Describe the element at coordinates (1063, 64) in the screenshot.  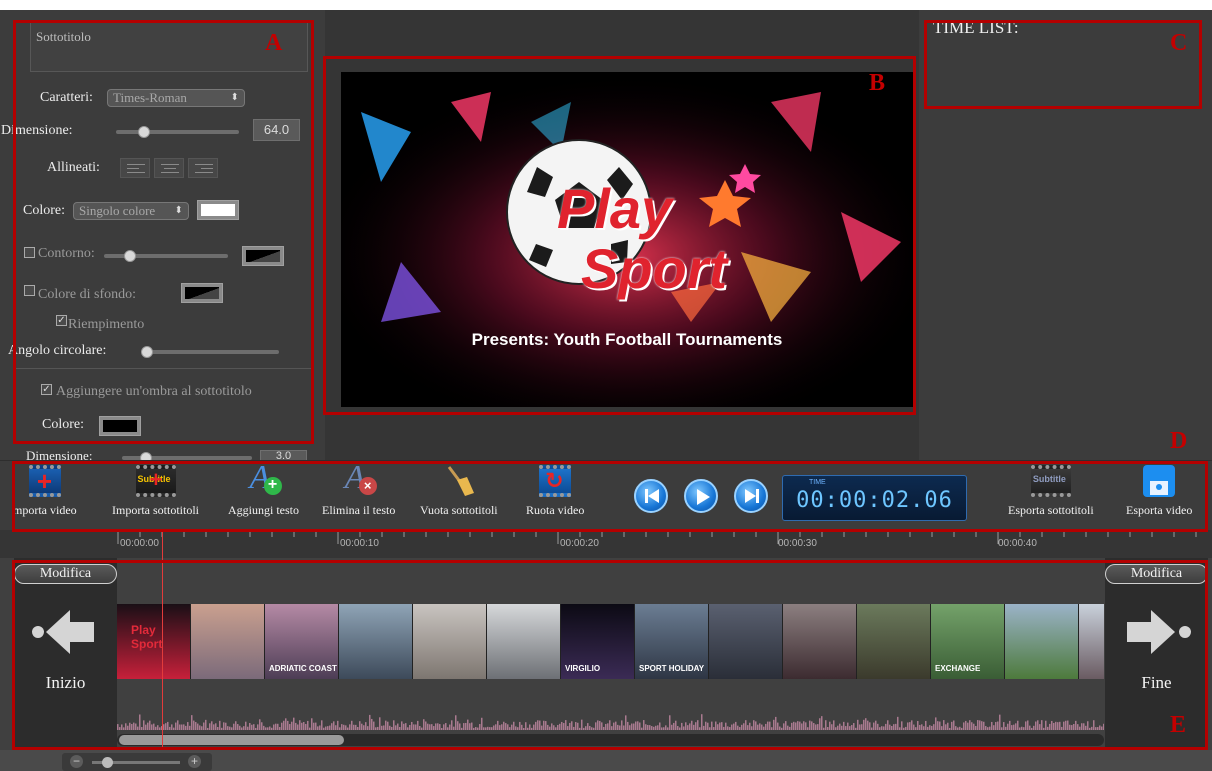
I see `region-c-outline` at that location.